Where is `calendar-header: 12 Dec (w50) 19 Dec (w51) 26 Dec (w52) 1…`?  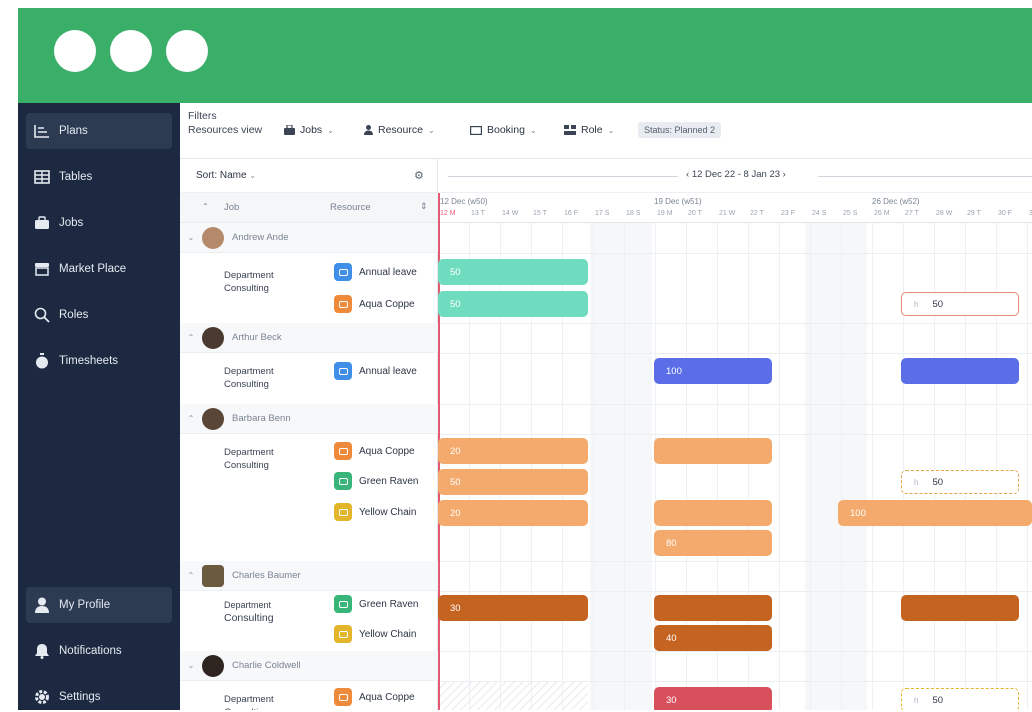 calendar-header: 12 Dec (w50) 19 Dec (w51) 26 Dec (w52) 1… is located at coordinates (735, 208).